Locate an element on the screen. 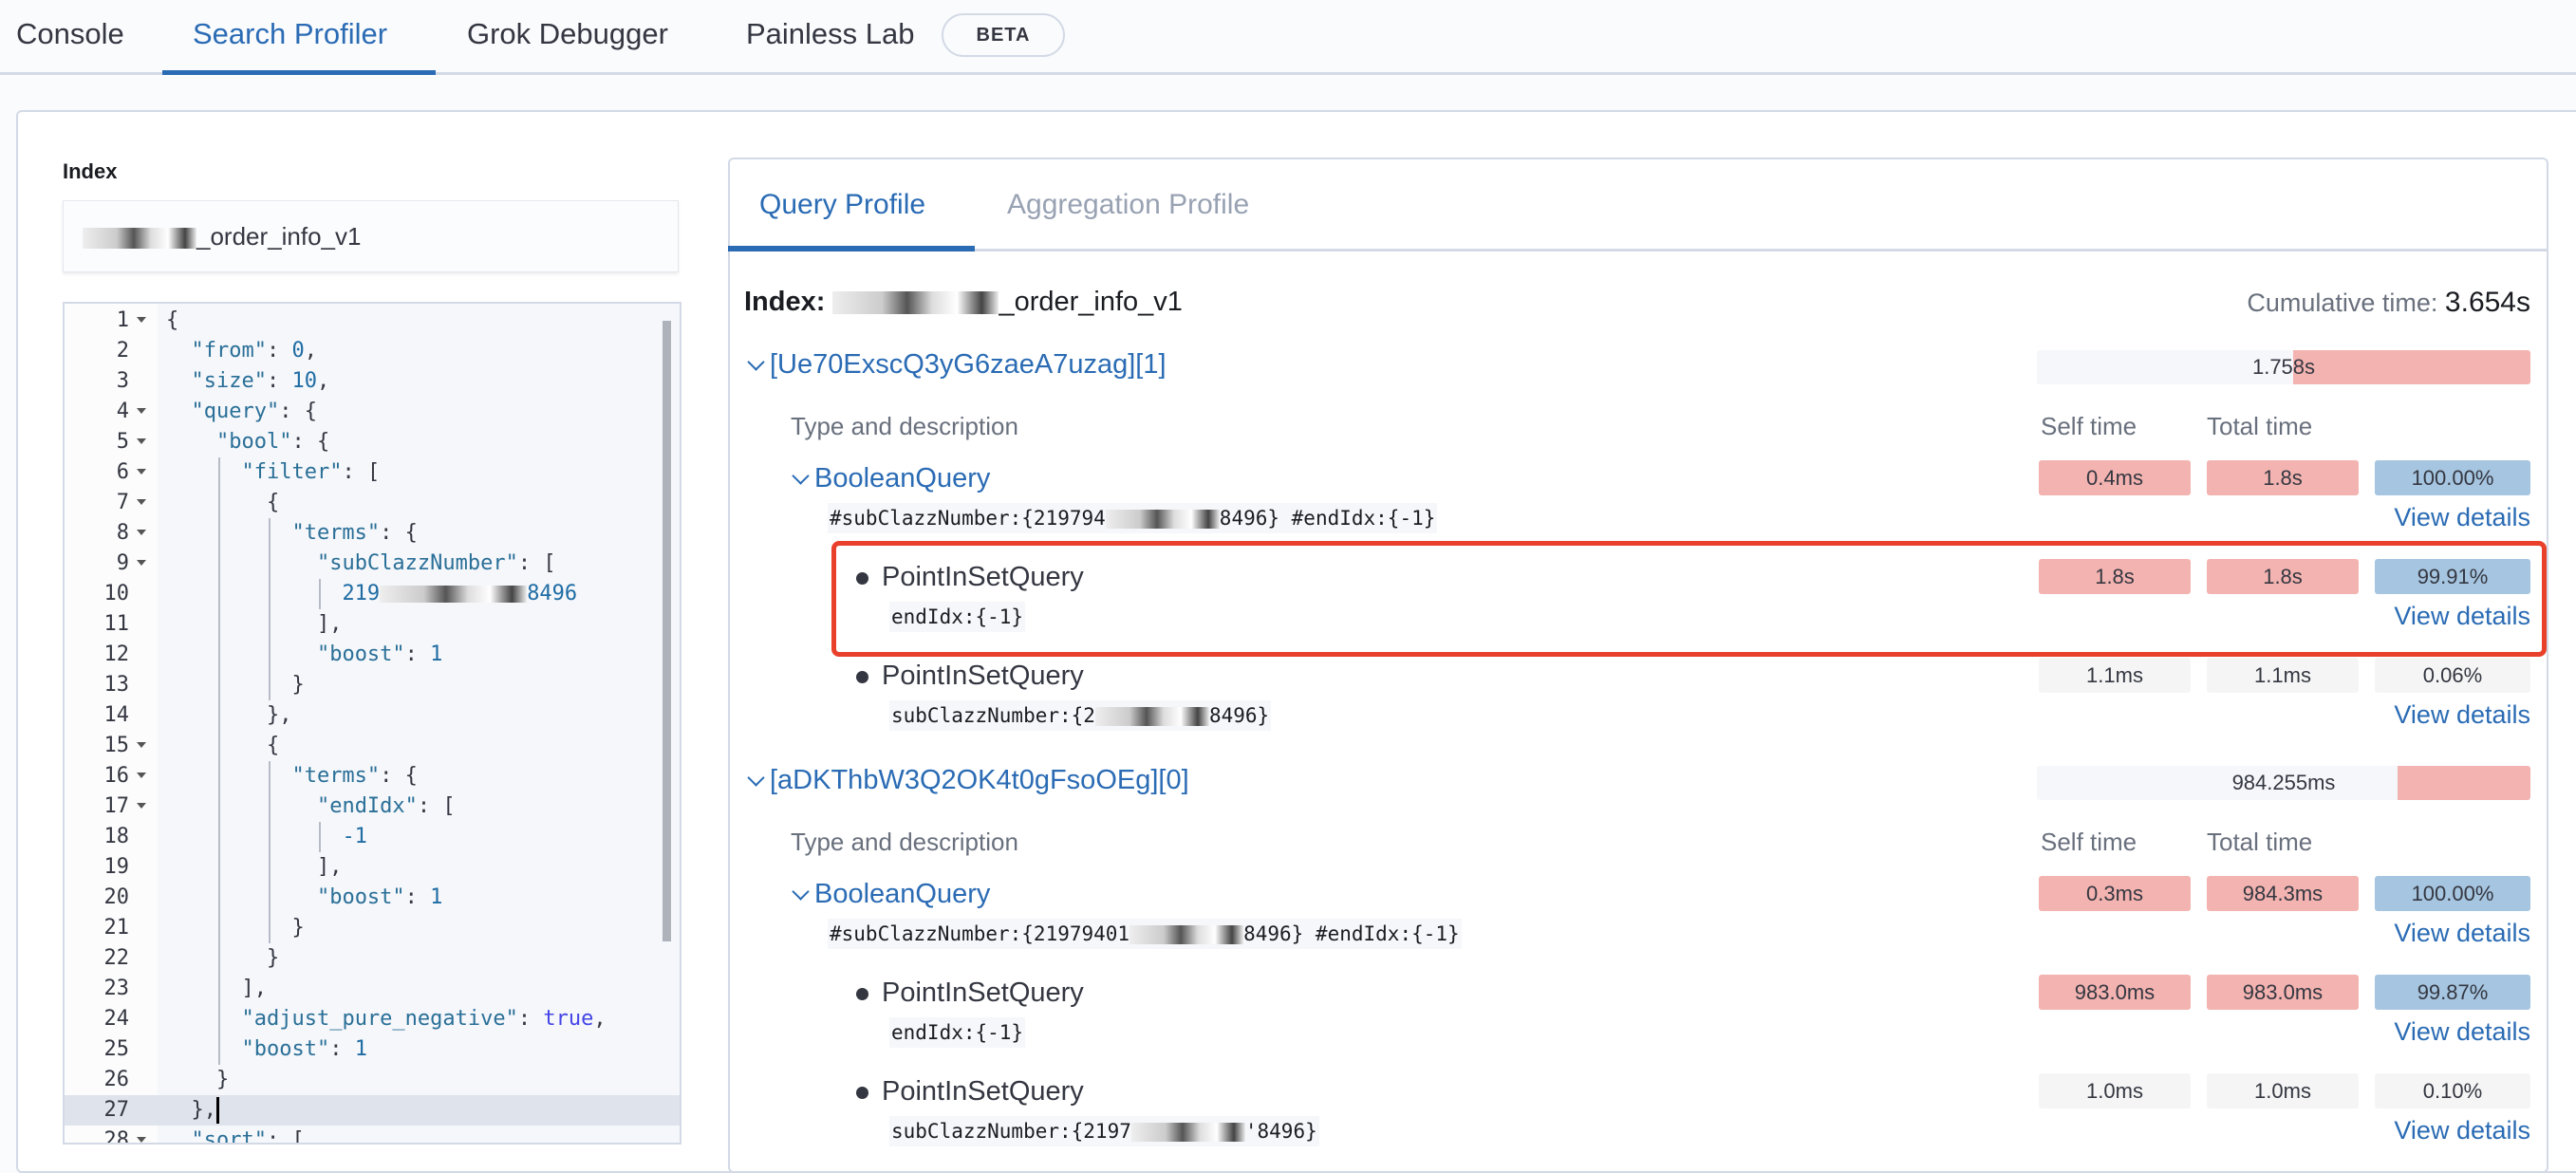 Image resolution: width=2576 pixels, height=1173 pixels. editor-line: 7 { is located at coordinates (373, 503).